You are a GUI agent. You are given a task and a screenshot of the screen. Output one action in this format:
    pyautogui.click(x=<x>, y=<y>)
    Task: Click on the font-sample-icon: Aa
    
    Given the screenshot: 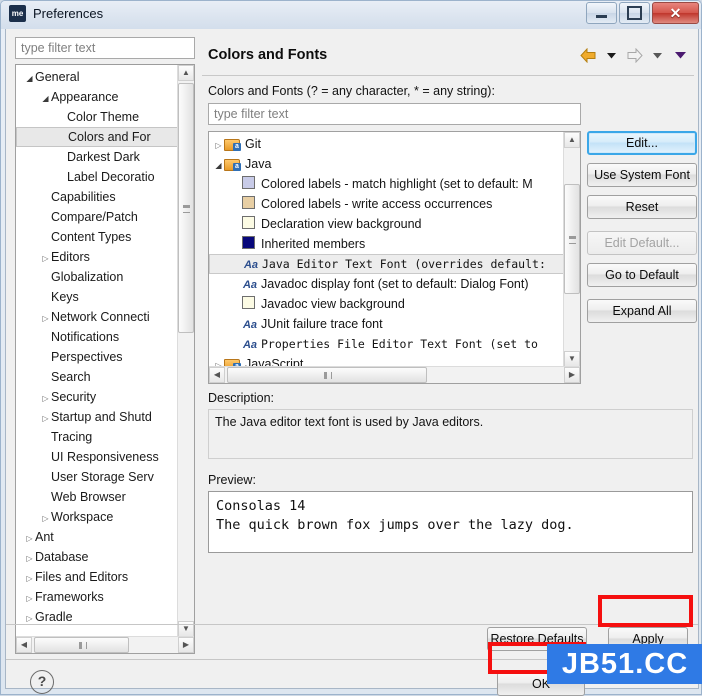 What is the action you would take?
    pyautogui.click(x=250, y=345)
    